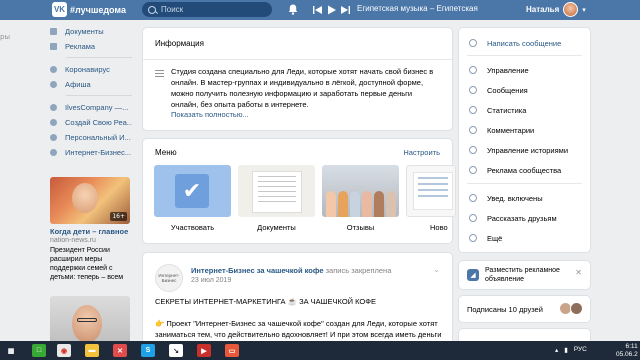 Image resolution: width=640 pixels, height=360 pixels. What do you see at coordinates (53, 69) in the screenshot?
I see `coronavirus-icon` at bounding box center [53, 69].